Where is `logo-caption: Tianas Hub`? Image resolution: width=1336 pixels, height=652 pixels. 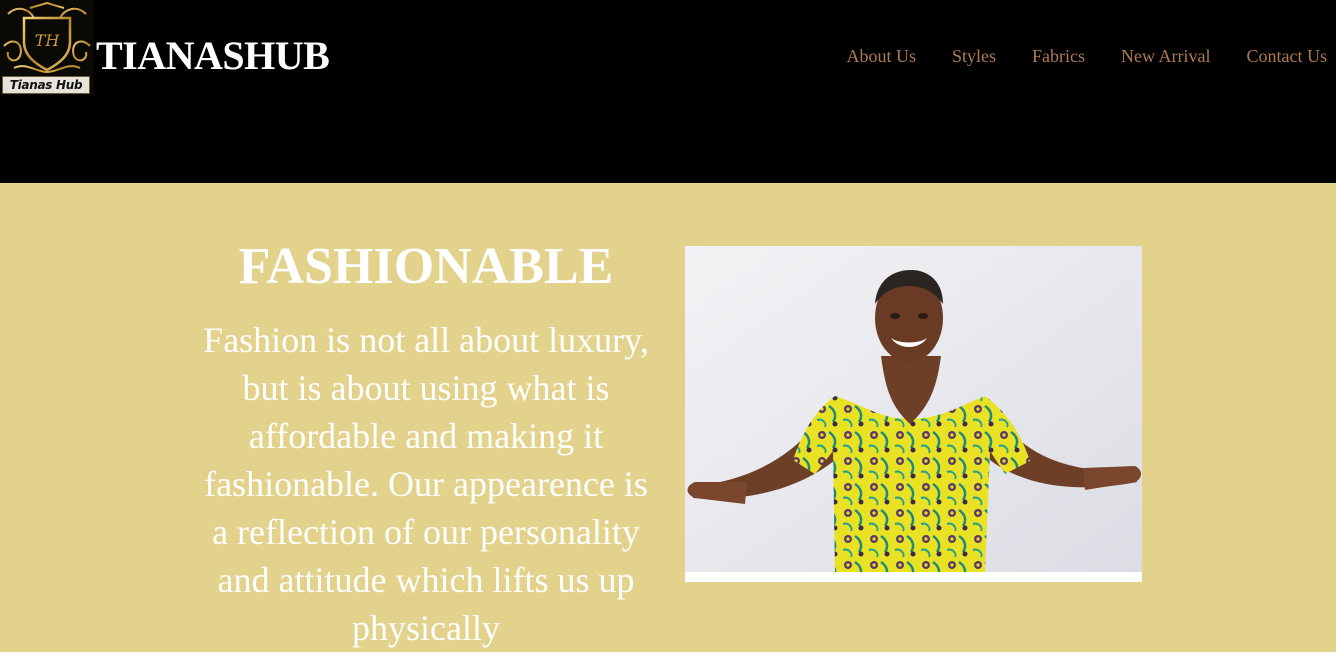 logo-caption: Tianas Hub is located at coordinates (46, 85).